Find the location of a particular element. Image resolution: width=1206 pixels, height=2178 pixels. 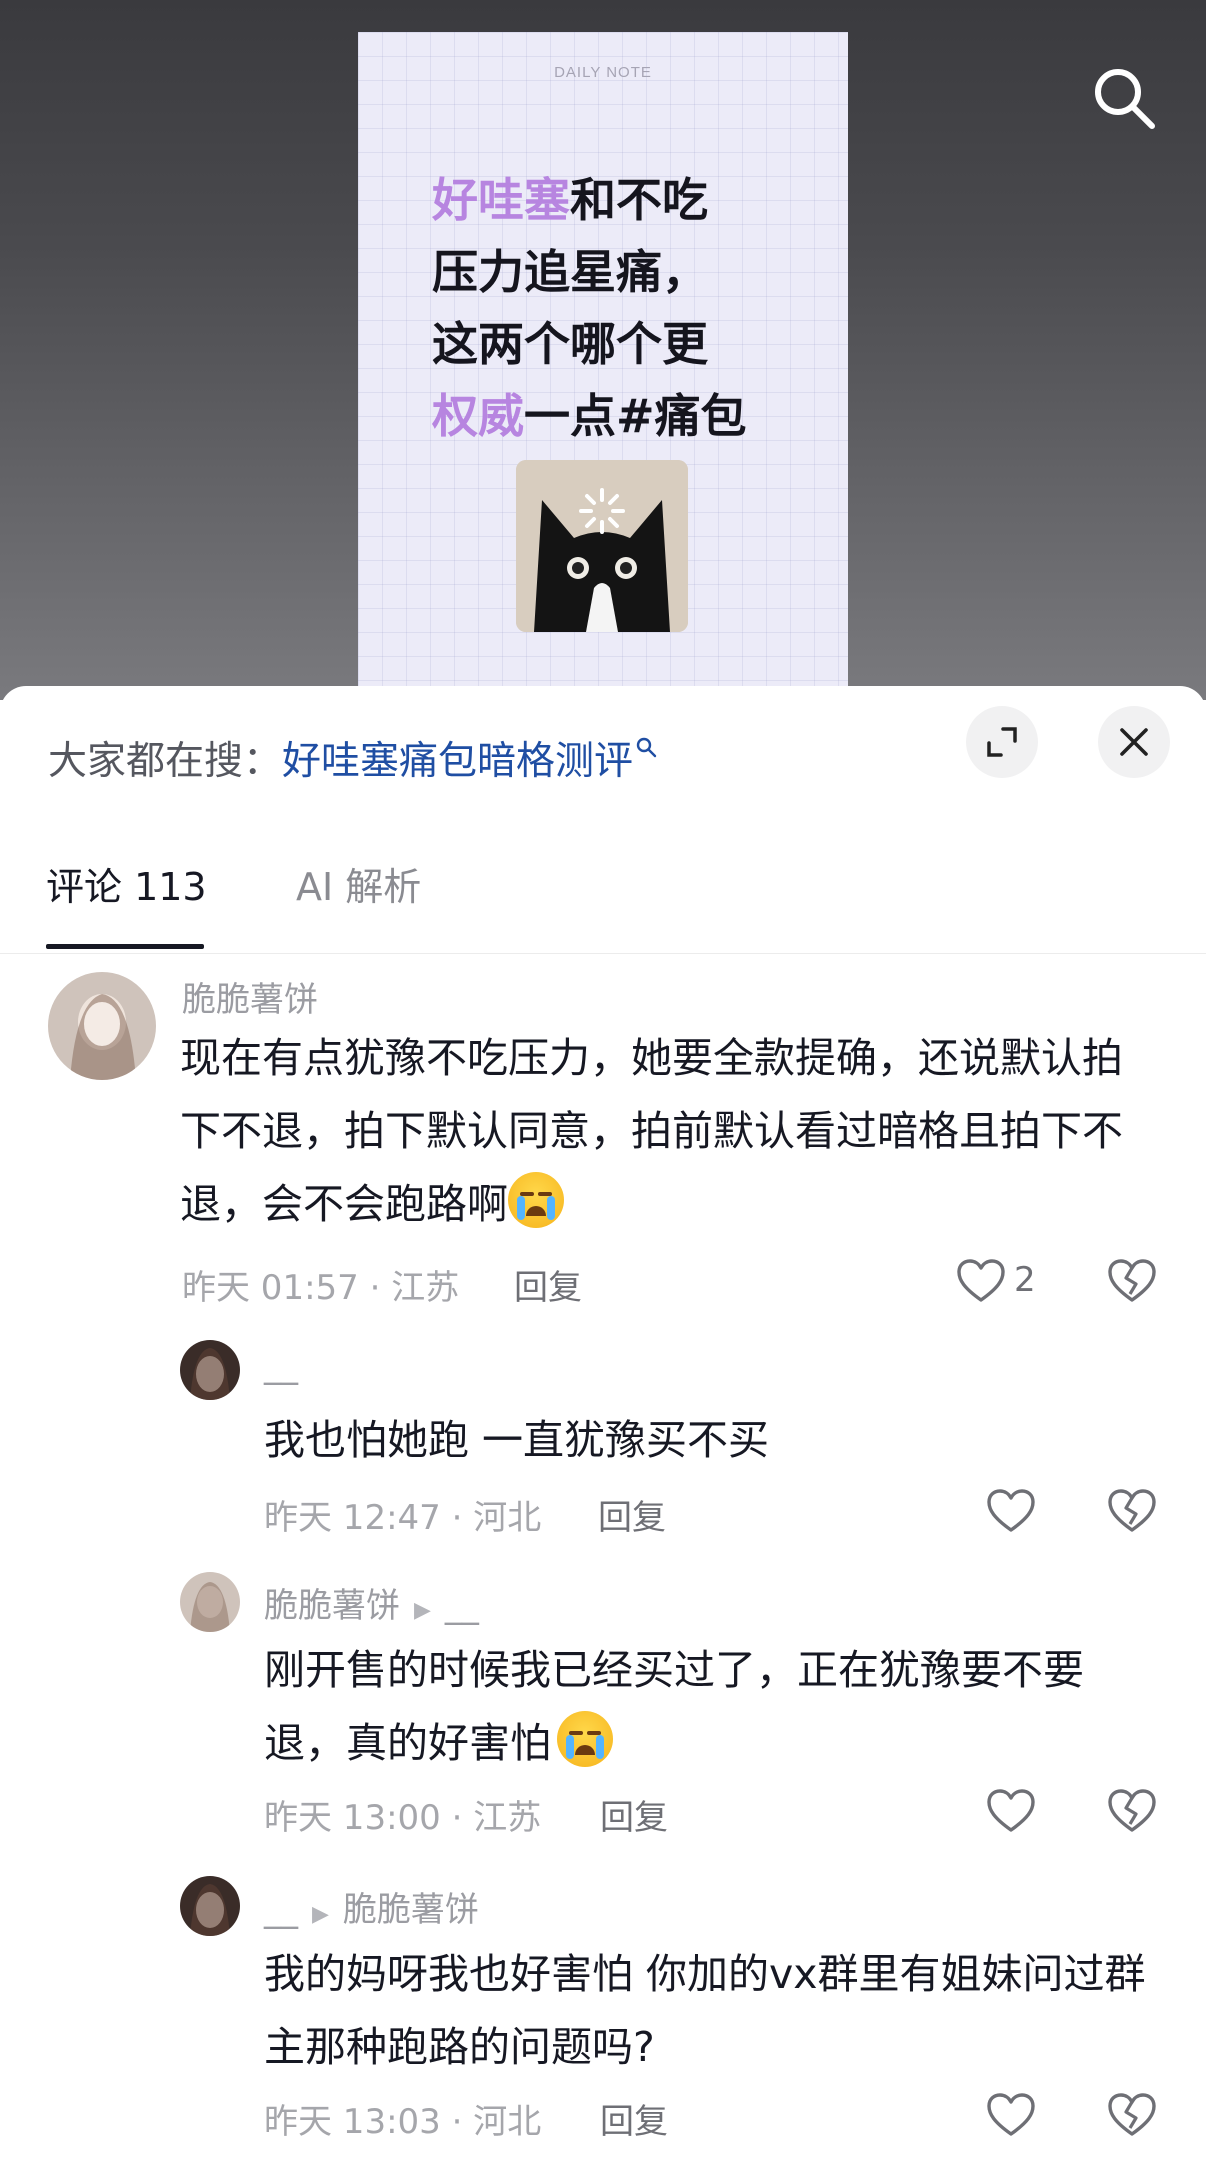

expand-button is located at coordinates (1002, 742).